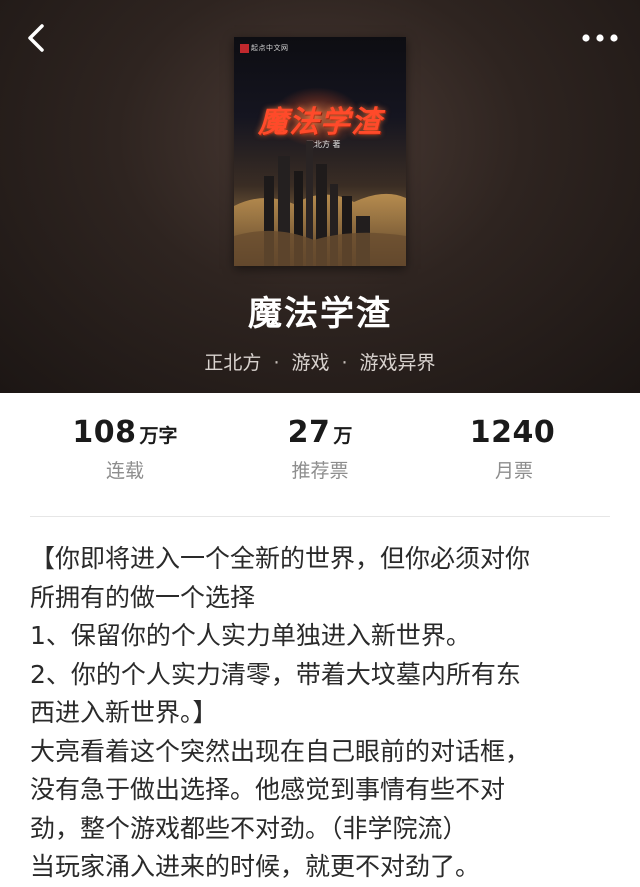 Image resolution: width=640 pixels, height=887 pixels. What do you see at coordinates (275, 674) in the screenshot?
I see `synopsis-line: 2、你的个人实力清零，带着大坟墓内所有东` at bounding box center [275, 674].